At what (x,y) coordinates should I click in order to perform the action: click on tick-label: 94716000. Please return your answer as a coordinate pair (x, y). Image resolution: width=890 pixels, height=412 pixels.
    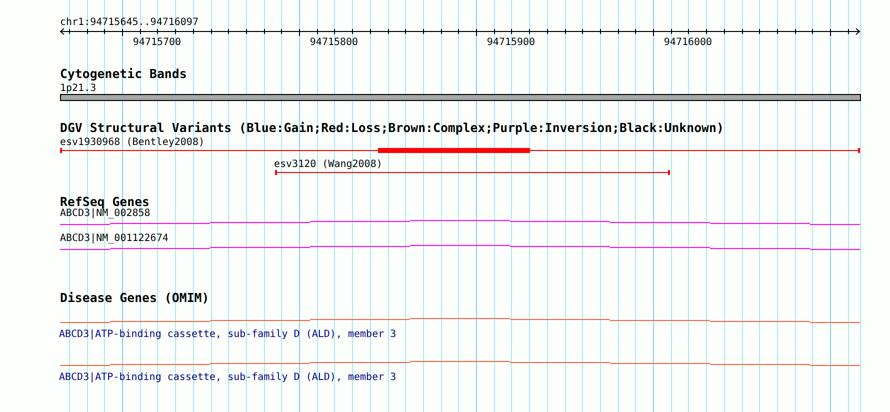
    Looking at the image, I should click on (688, 42).